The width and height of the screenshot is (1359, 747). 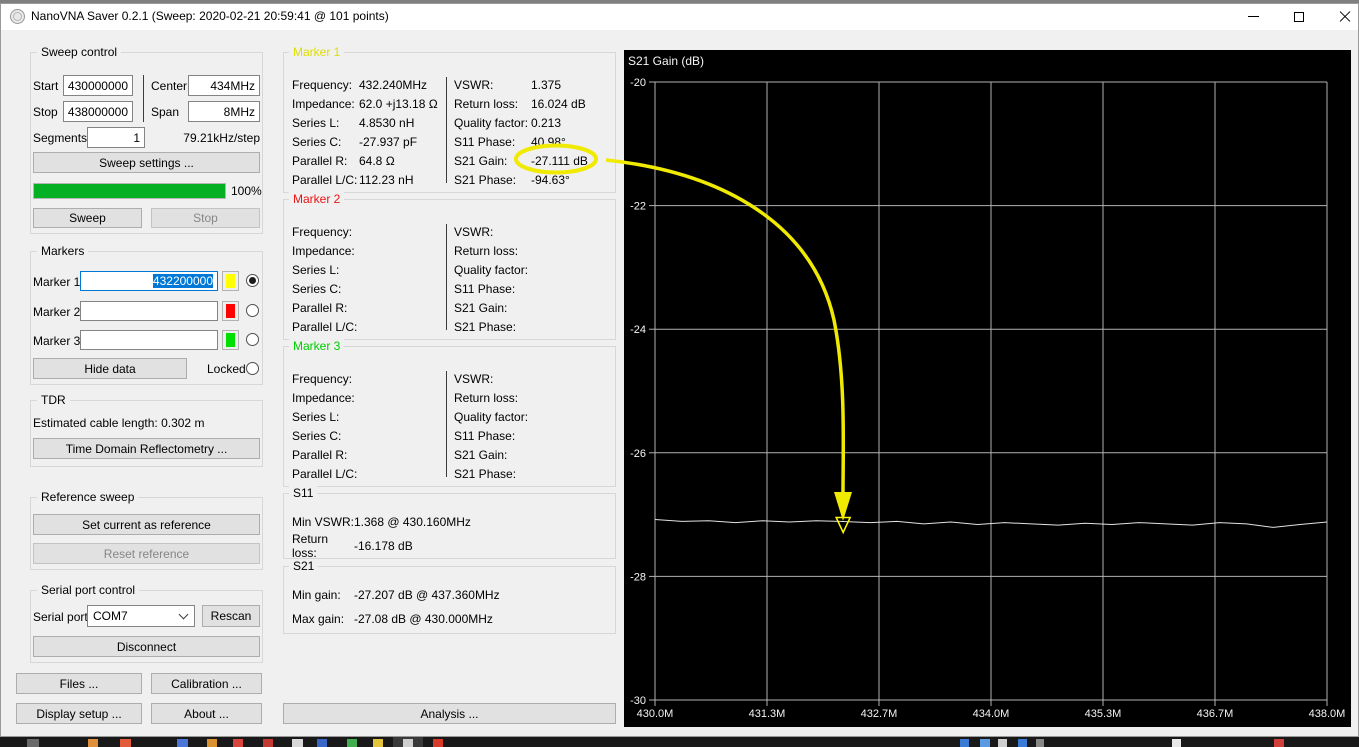 I want to click on s11-min-vswr-row: Min VSWR: 1.368 @ 430.160MHz, so click(x=450, y=522).